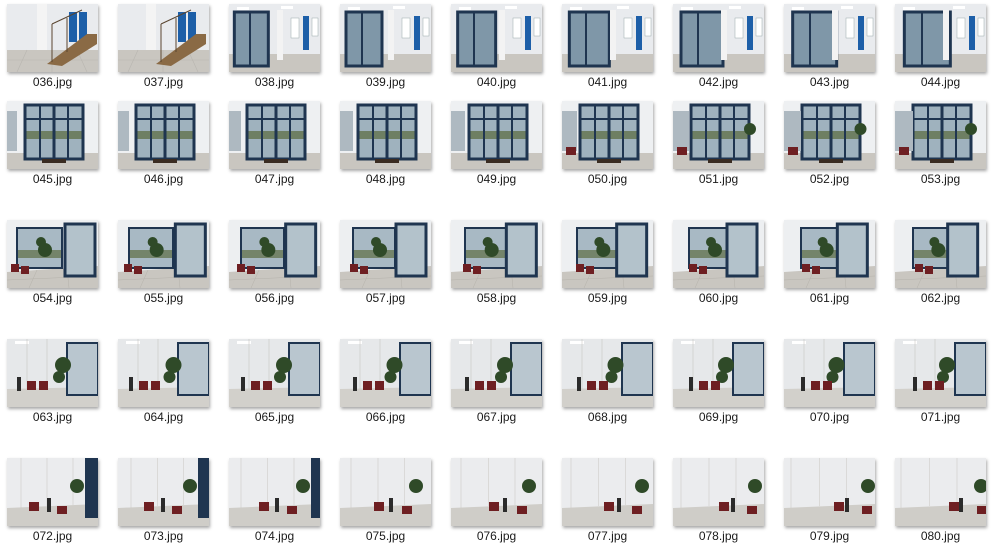 Image resolution: width=996 pixels, height=548 pixels. Describe the element at coordinates (610, 500) in the screenshot. I see `file-item: 077.jpg` at that location.